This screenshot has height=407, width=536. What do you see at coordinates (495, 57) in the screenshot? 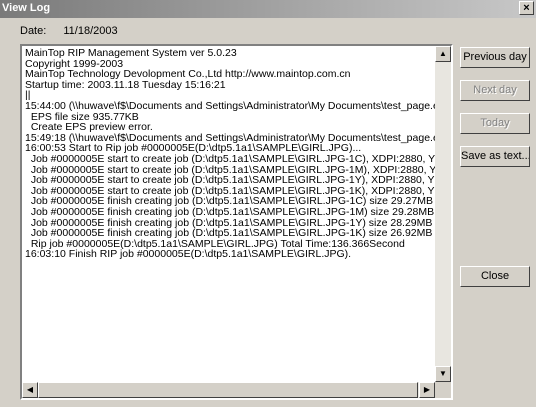
I see `previous-day-button: Previous day` at bounding box center [495, 57].